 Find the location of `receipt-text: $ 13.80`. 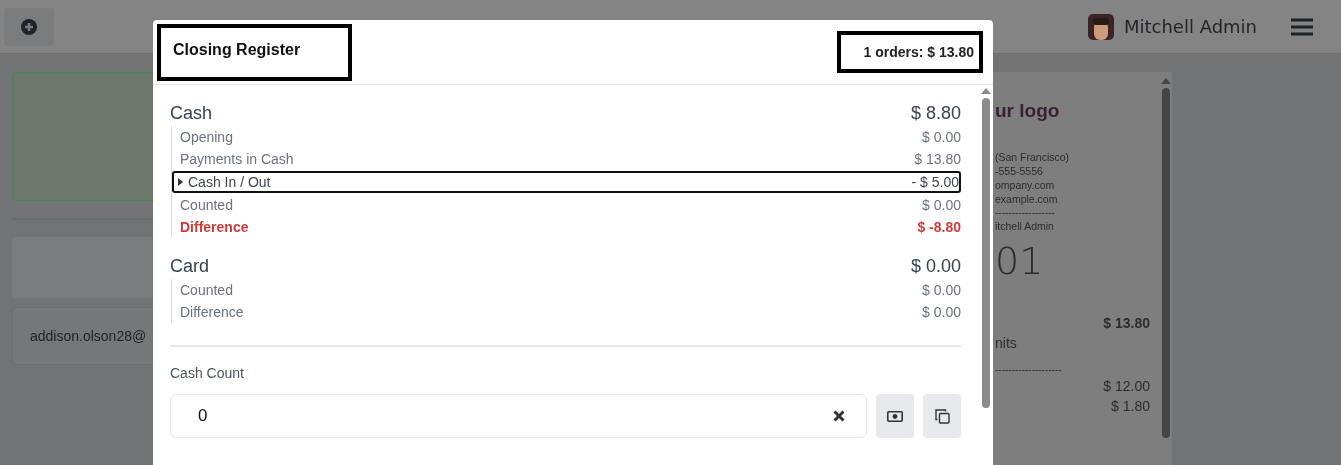

receipt-text: $ 13.80 is located at coordinates (1126, 323).